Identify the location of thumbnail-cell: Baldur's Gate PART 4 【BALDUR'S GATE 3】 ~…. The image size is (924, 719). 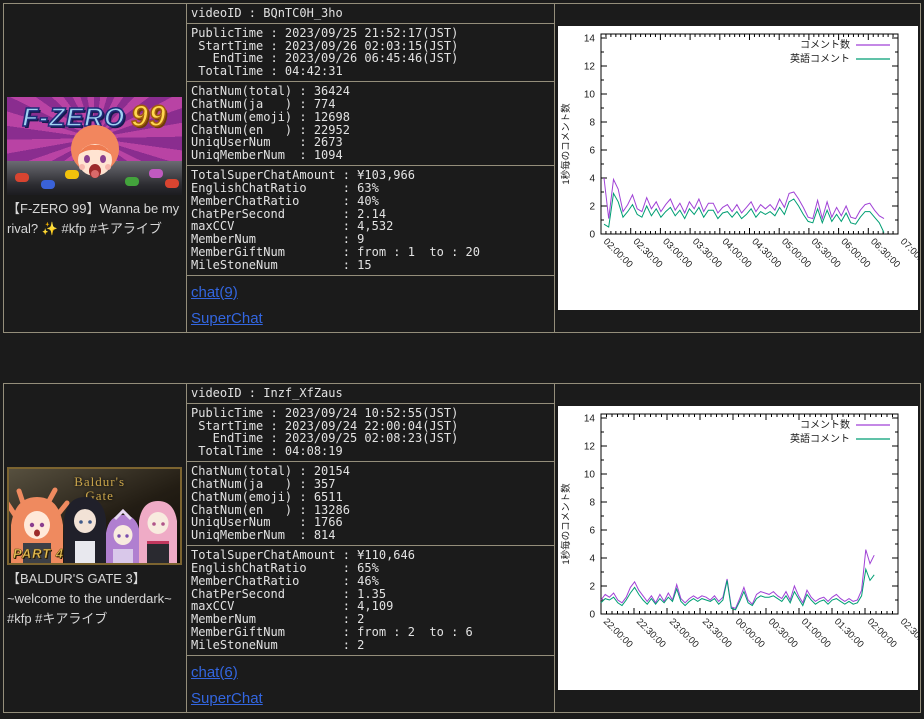
(95, 548).